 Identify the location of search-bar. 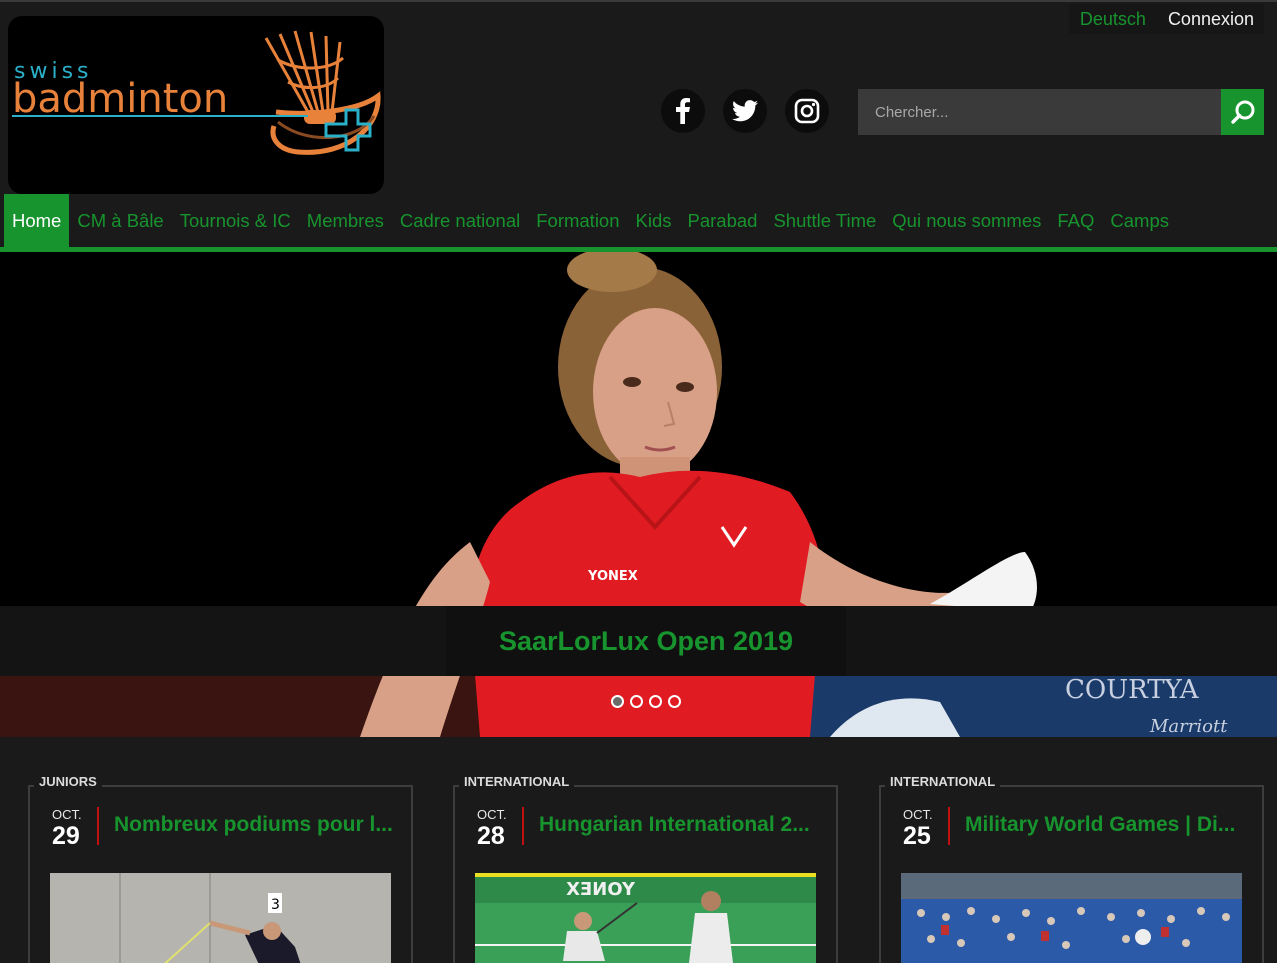
(1061, 112).